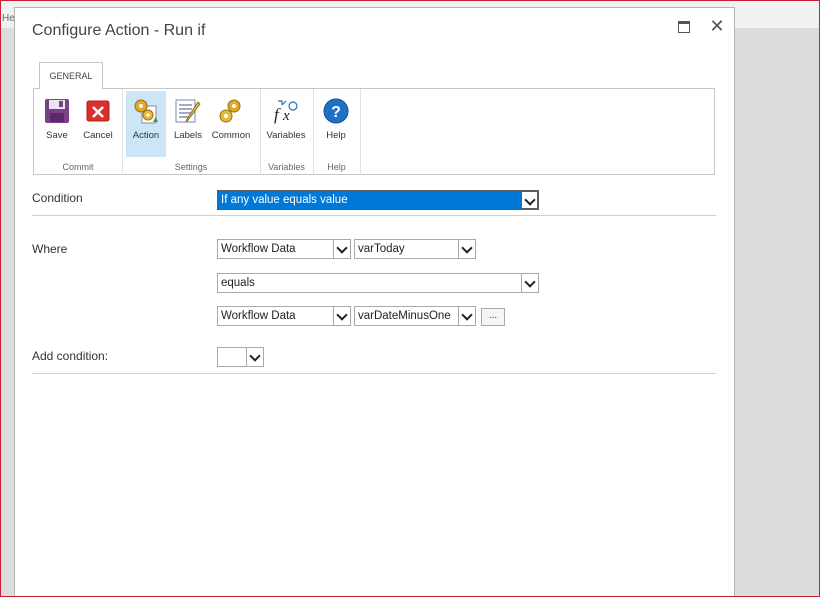  I want to click on common-button: Common, so click(231, 124).